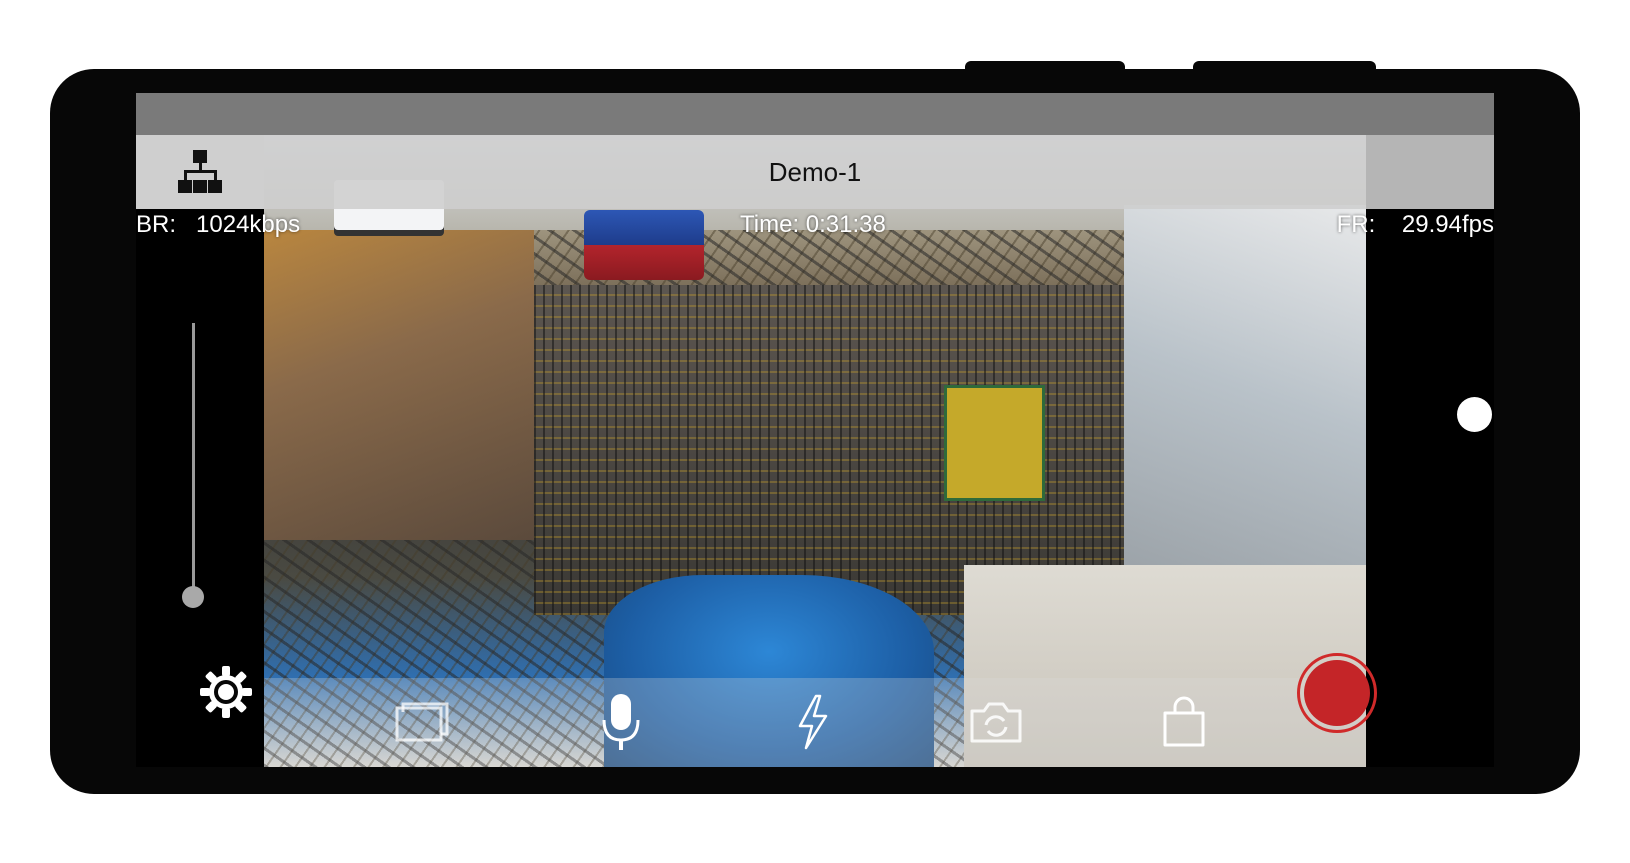 The width and height of the screenshot is (1630, 863). Describe the element at coordinates (770, 224) in the screenshot. I see `time-label: Time:` at that location.